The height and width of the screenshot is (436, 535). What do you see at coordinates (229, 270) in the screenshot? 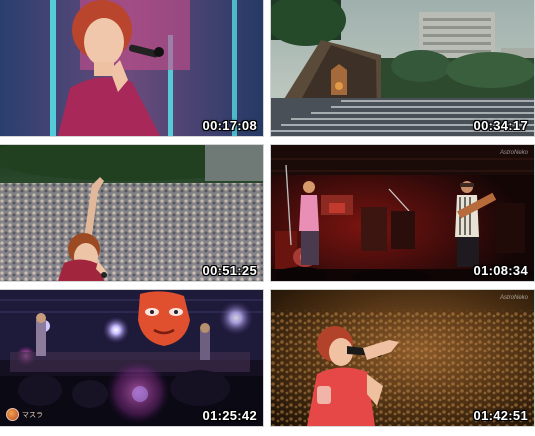
I see `timestamp: 00:51:25` at bounding box center [229, 270].